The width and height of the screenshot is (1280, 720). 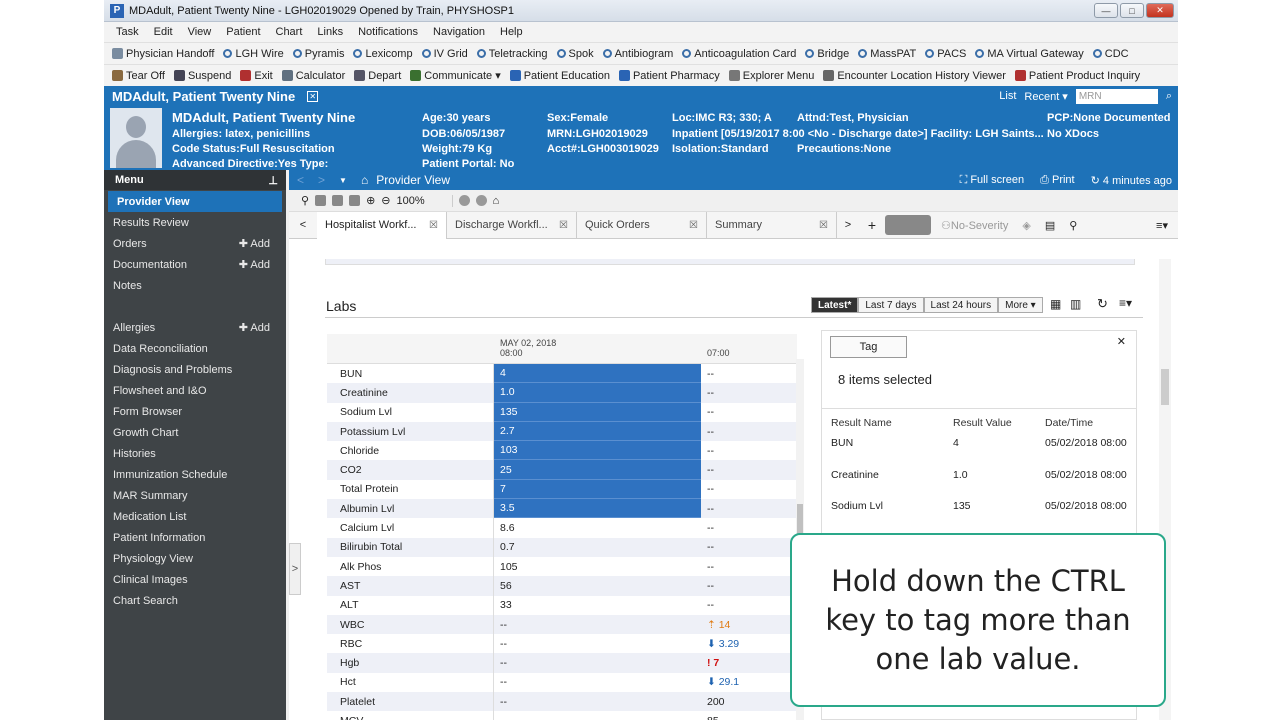 What do you see at coordinates (562, 412) in the screenshot?
I see `table-row: Sodium Lvl 135 --` at bounding box center [562, 412].